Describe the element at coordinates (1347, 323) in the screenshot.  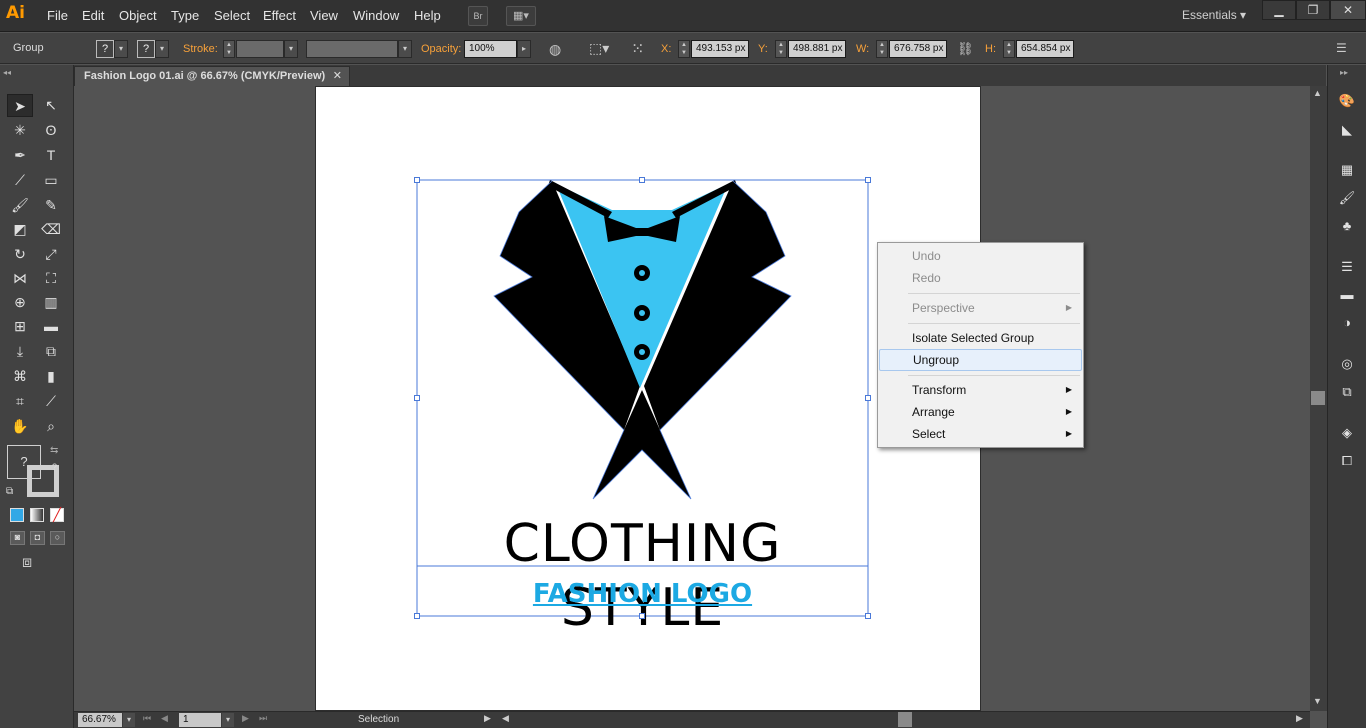
I see `transparency-panel-icon: ◑` at that location.